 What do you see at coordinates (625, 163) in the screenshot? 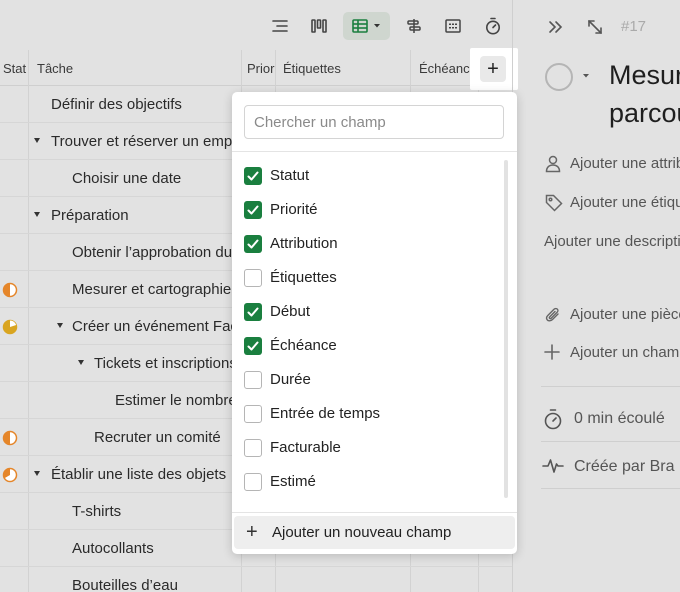
I see `add-assignee-field: Ajouter une attribution` at bounding box center [625, 163].